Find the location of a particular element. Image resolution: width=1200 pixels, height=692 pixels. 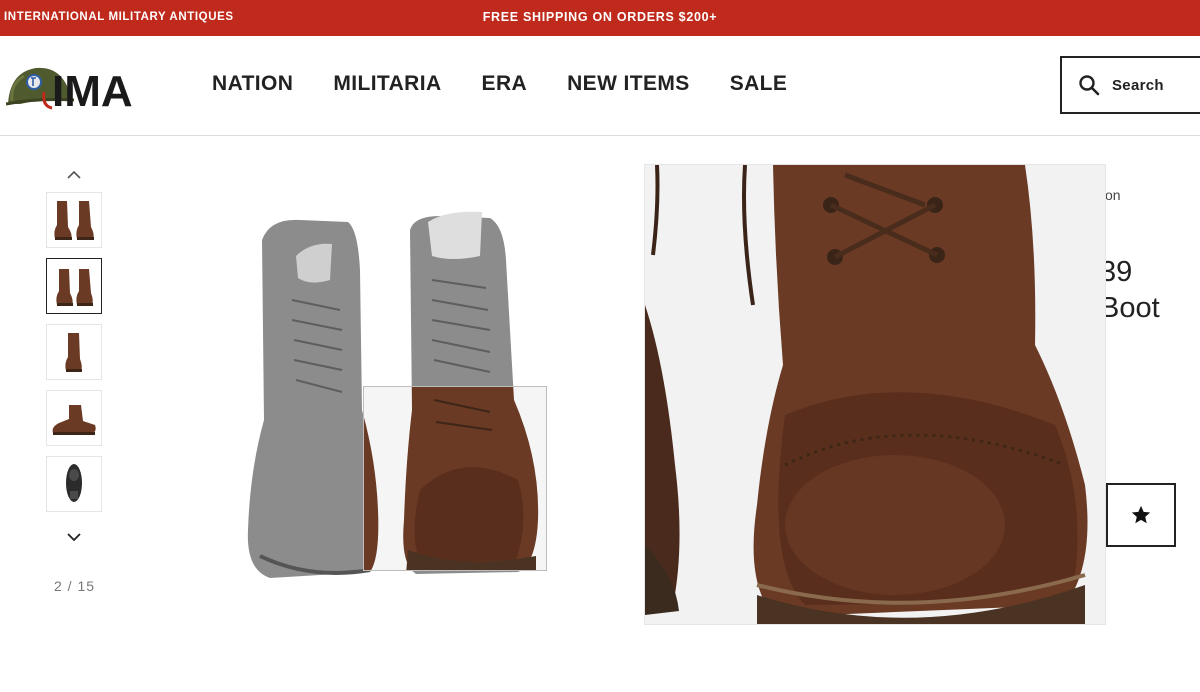

magnifier-icon is located at coordinates (1089, 85).